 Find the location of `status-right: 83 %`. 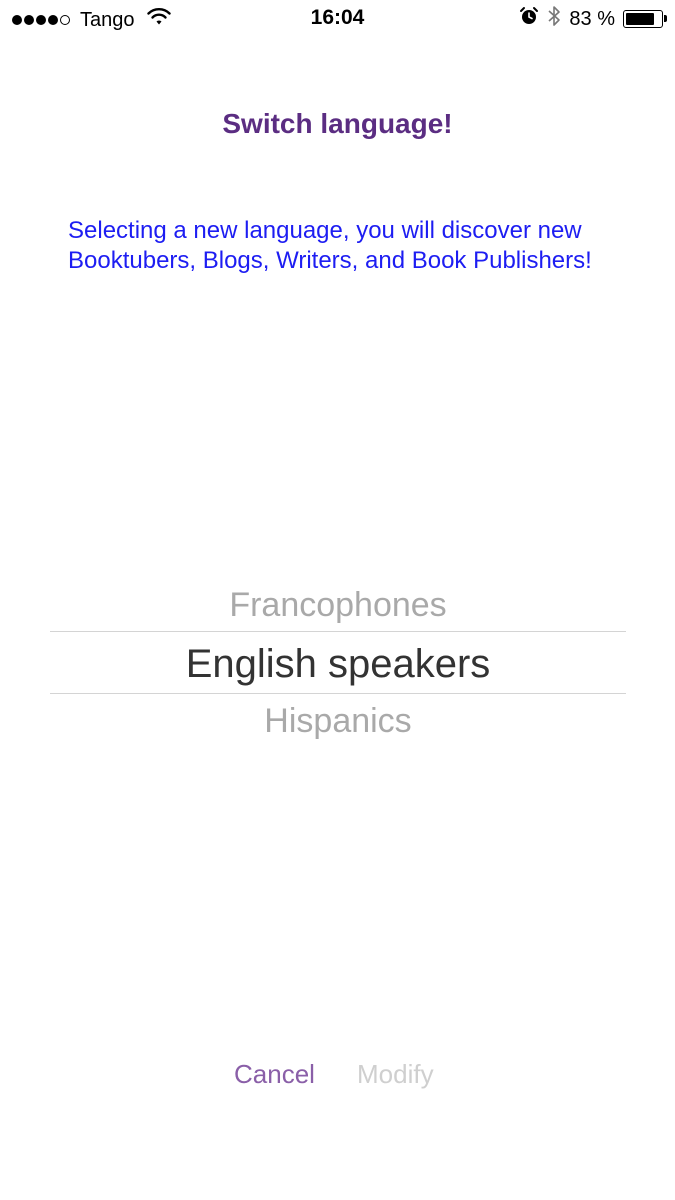

status-right: 83 % is located at coordinates (593, 19).